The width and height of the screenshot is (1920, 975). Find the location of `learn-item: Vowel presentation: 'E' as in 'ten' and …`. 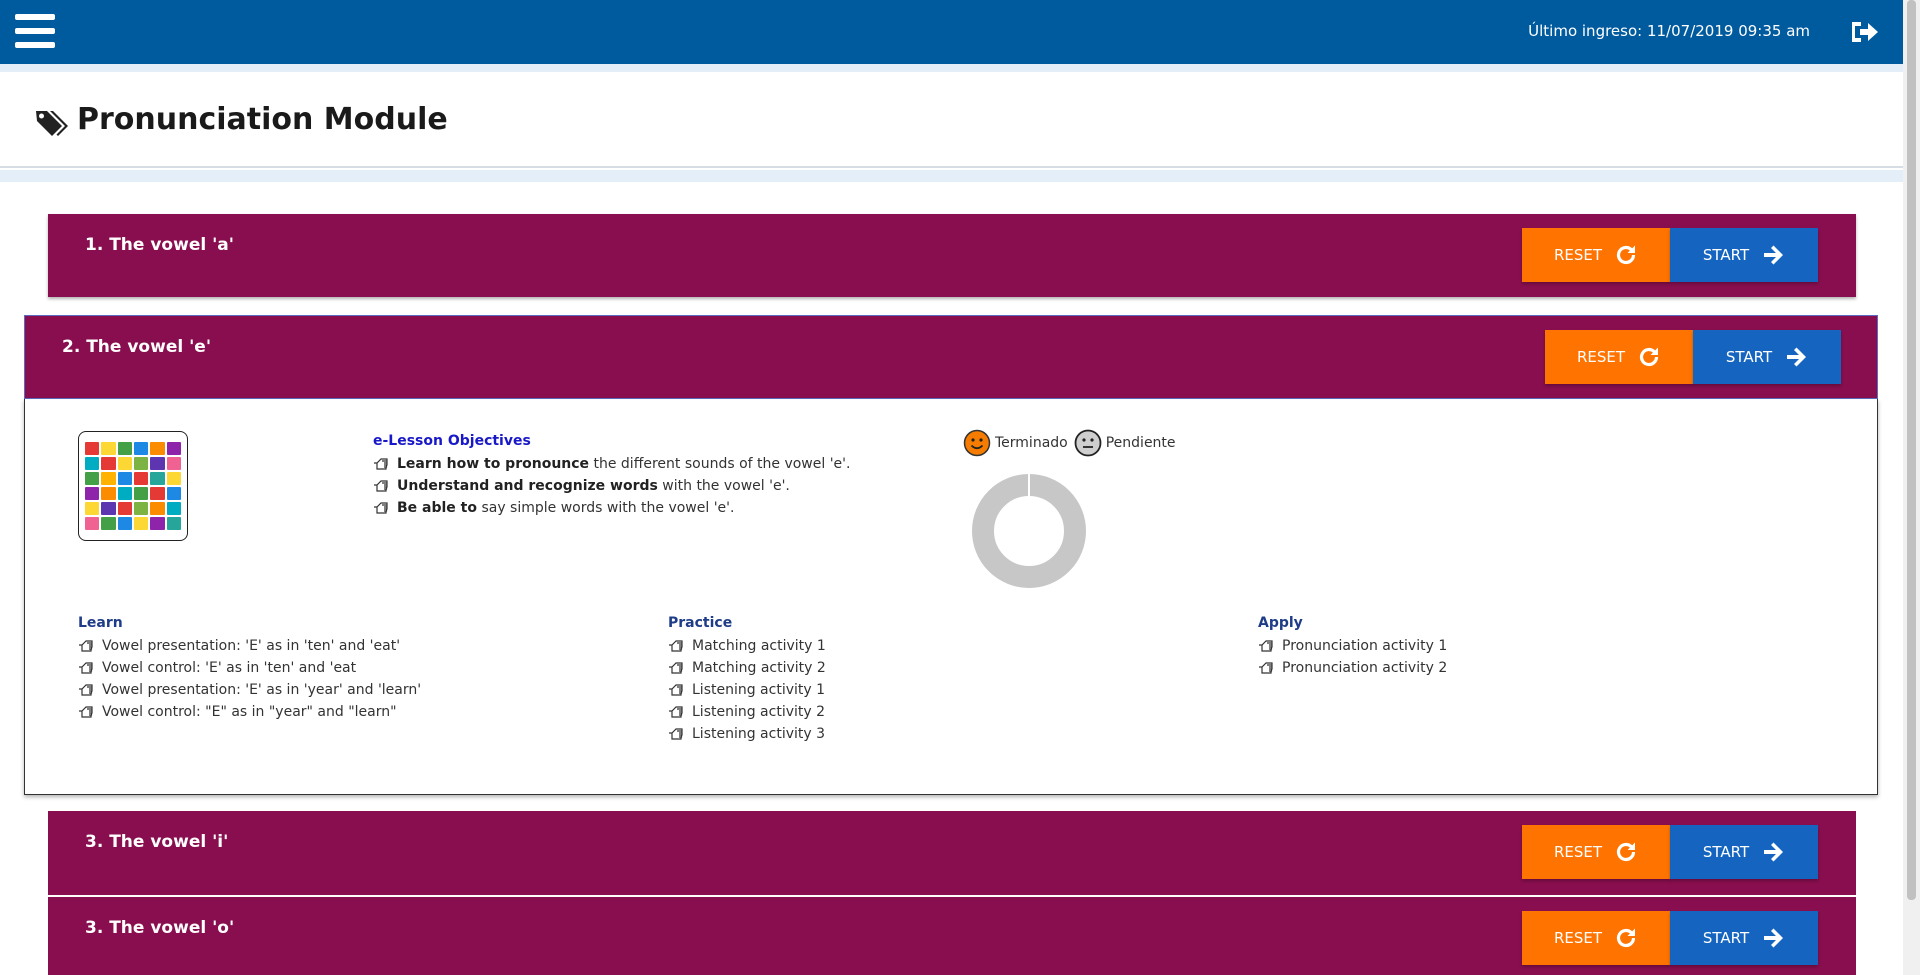

learn-item: Vowel presentation: 'E' as in 'ten' and … is located at coordinates (288, 646).